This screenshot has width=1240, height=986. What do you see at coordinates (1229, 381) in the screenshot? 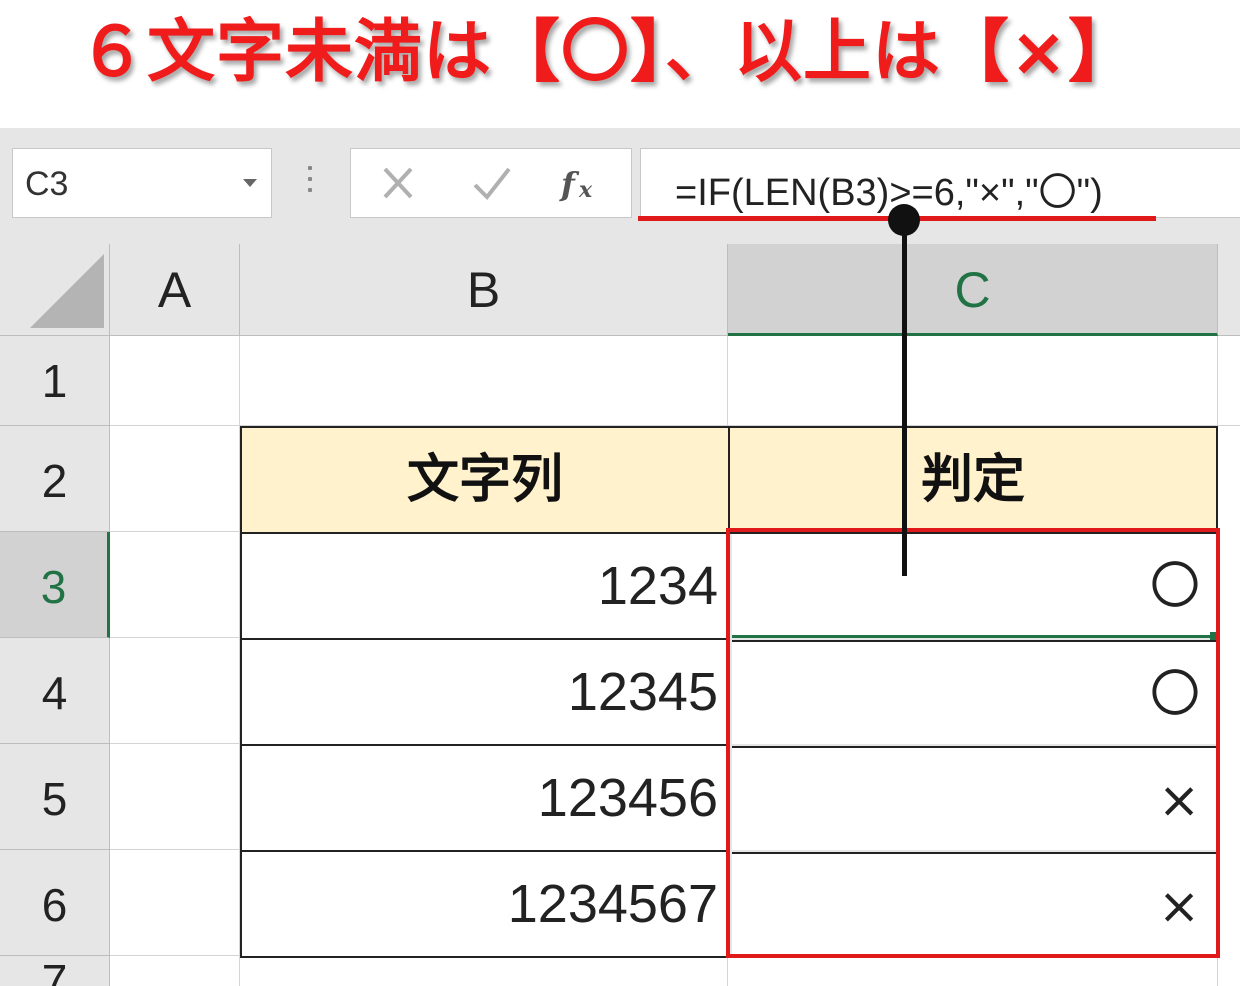
I see `cell-d1` at bounding box center [1229, 381].